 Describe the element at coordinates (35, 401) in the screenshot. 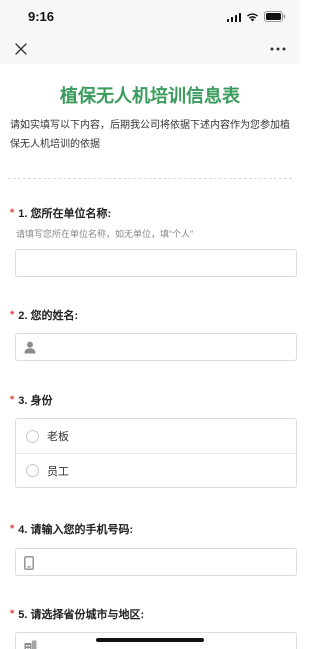

I see `question-label: 3. 身份` at that location.